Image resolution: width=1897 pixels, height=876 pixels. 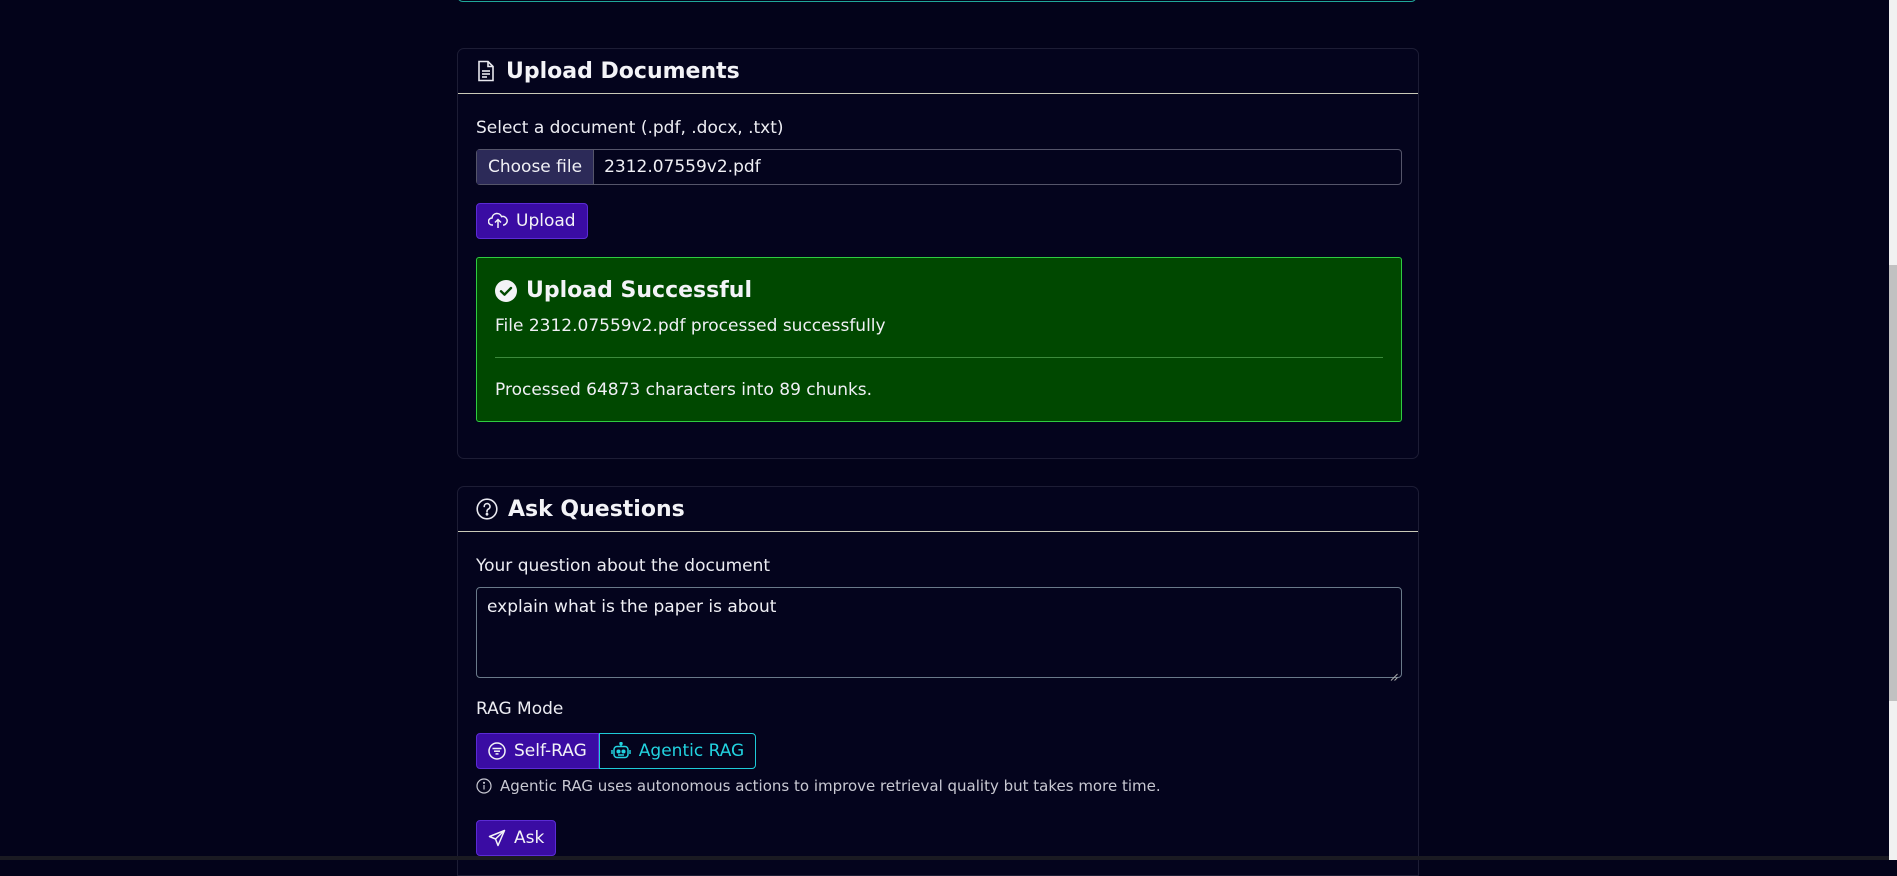 What do you see at coordinates (944, 858) in the screenshot?
I see `taskbar-edge` at bounding box center [944, 858].